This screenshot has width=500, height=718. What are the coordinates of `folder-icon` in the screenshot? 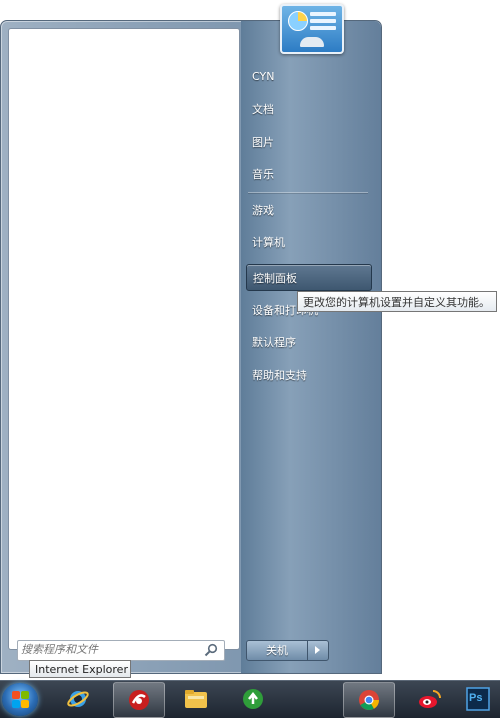 It's located at (196, 699).